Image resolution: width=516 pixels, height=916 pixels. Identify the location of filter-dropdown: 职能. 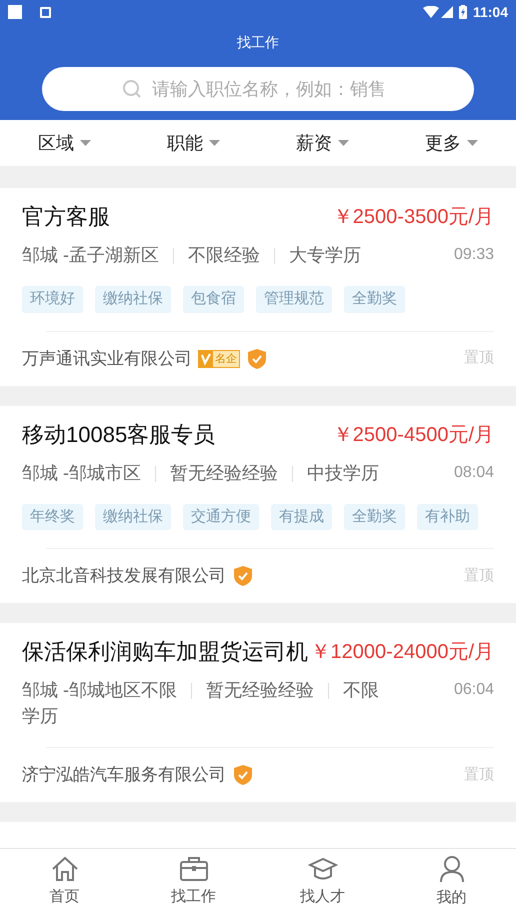
(193, 143).